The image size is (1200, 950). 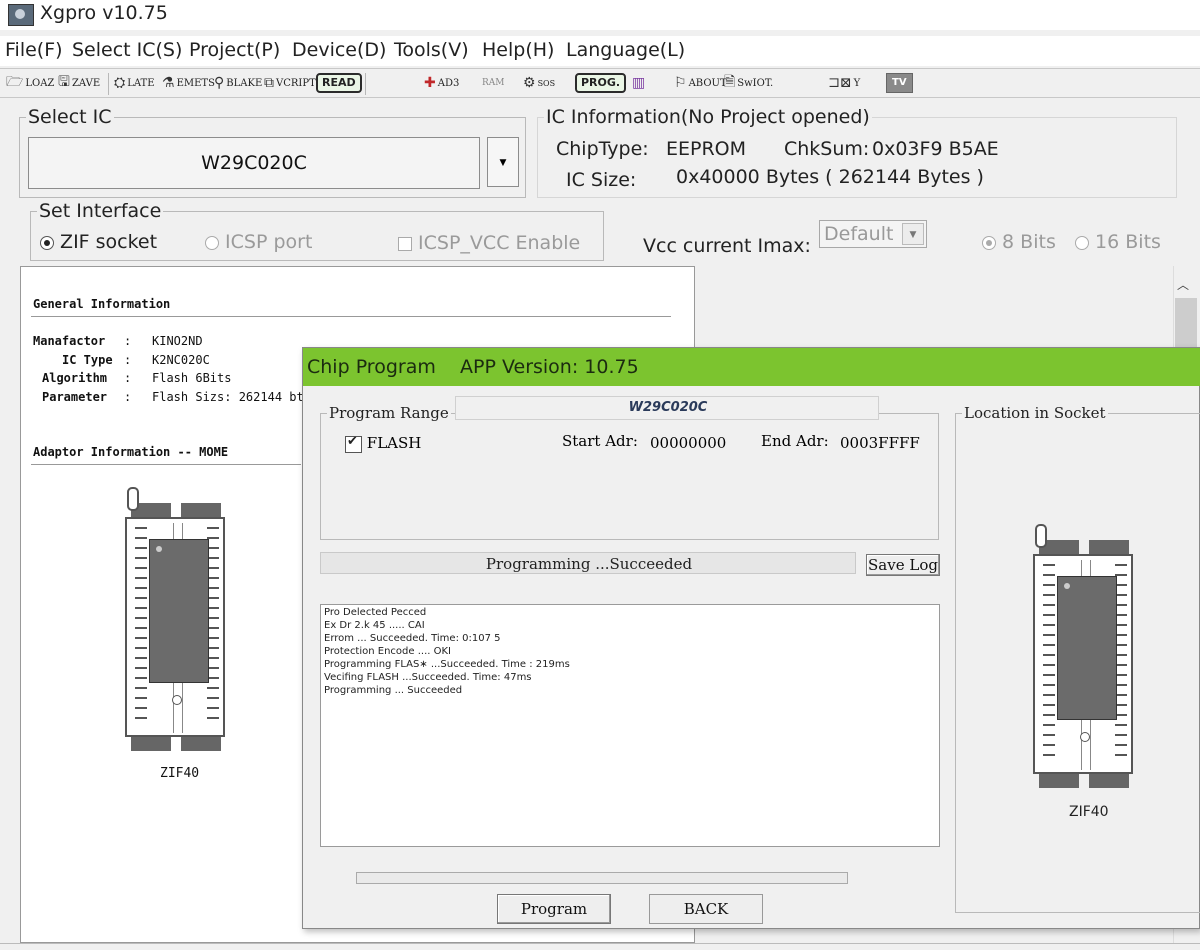 I want to click on prog-button: PROG., so click(x=601, y=83).